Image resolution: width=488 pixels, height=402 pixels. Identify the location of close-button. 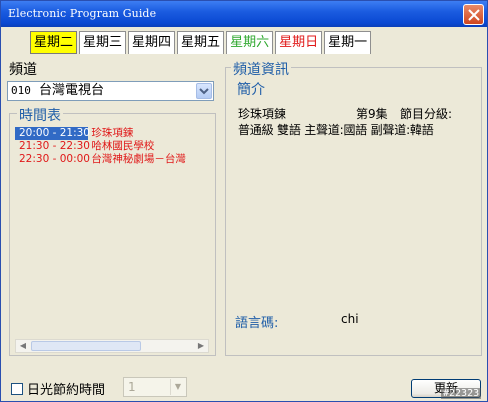
(473, 14).